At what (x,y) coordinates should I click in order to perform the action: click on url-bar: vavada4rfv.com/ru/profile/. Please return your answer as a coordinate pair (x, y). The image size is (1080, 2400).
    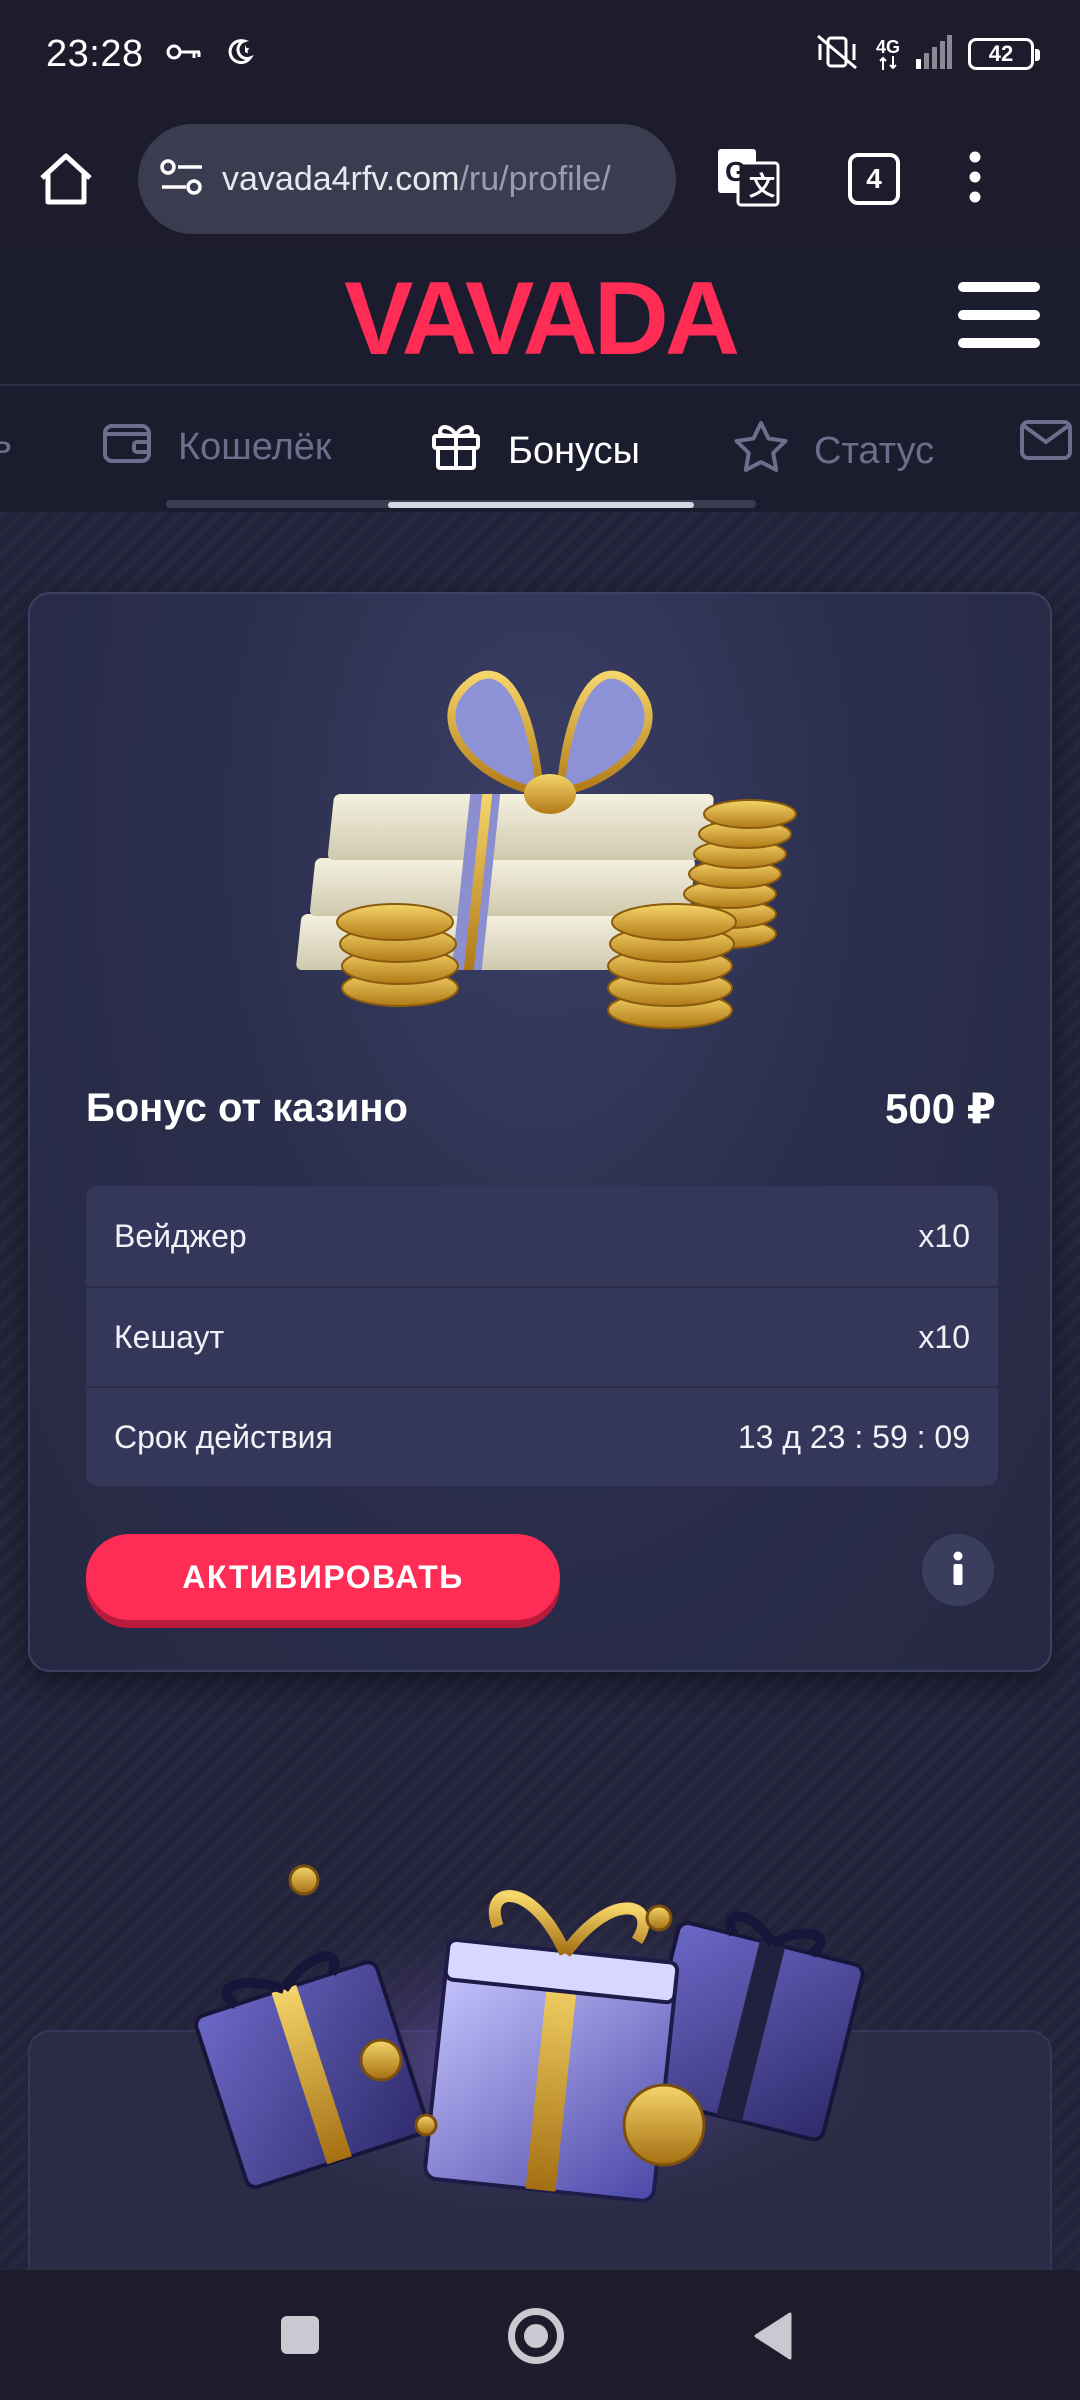
    Looking at the image, I should click on (407, 179).